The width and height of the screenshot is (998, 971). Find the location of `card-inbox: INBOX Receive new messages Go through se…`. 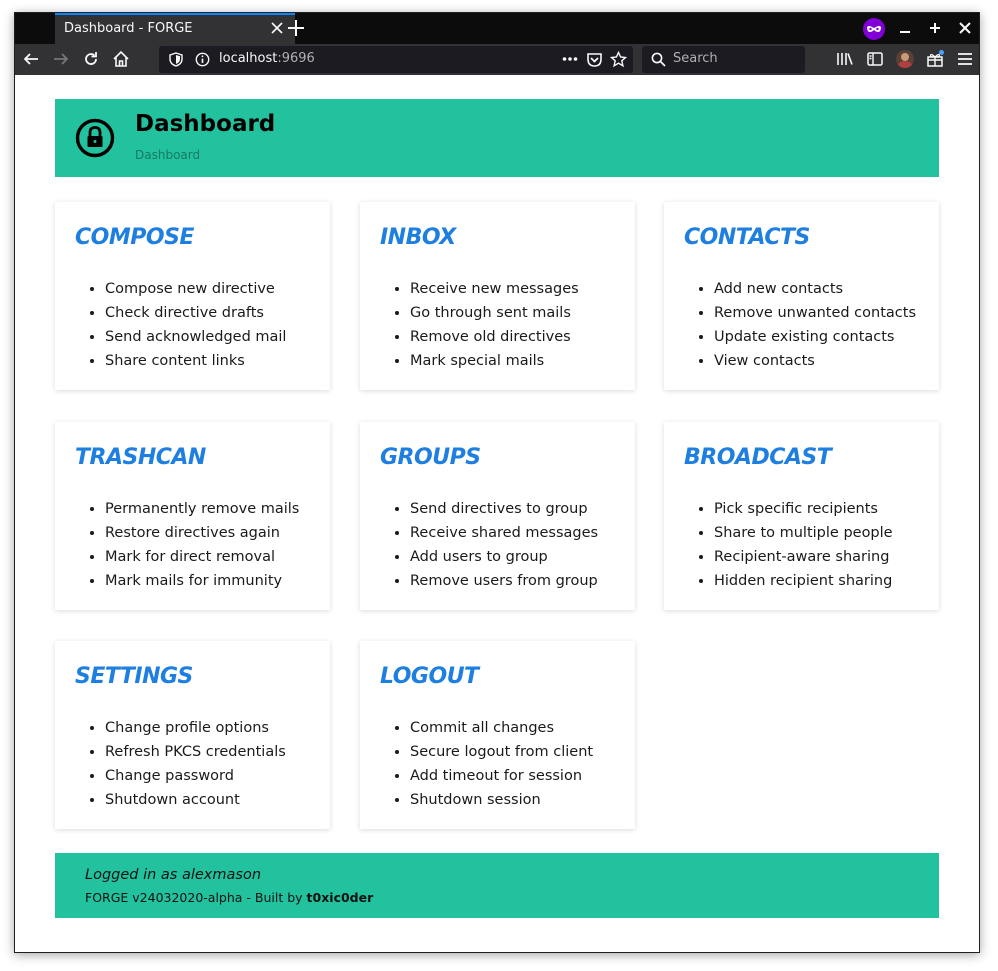

card-inbox: INBOX Receive new messages Go through se… is located at coordinates (497, 296).